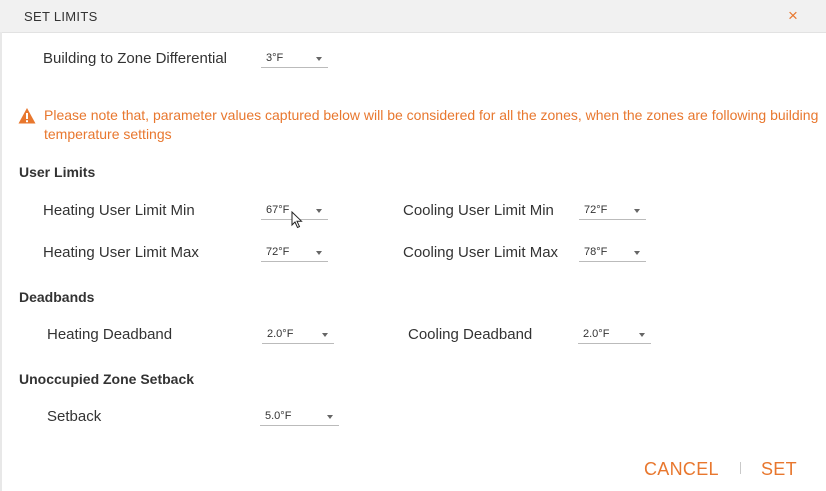 The width and height of the screenshot is (826, 491). I want to click on building-differential-select: 3°F, so click(294, 59).